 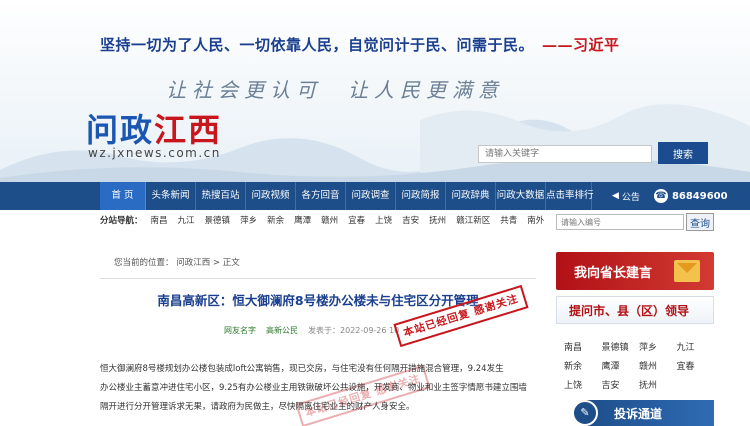 I want to click on county-link: 赣州, so click(x=658, y=365).